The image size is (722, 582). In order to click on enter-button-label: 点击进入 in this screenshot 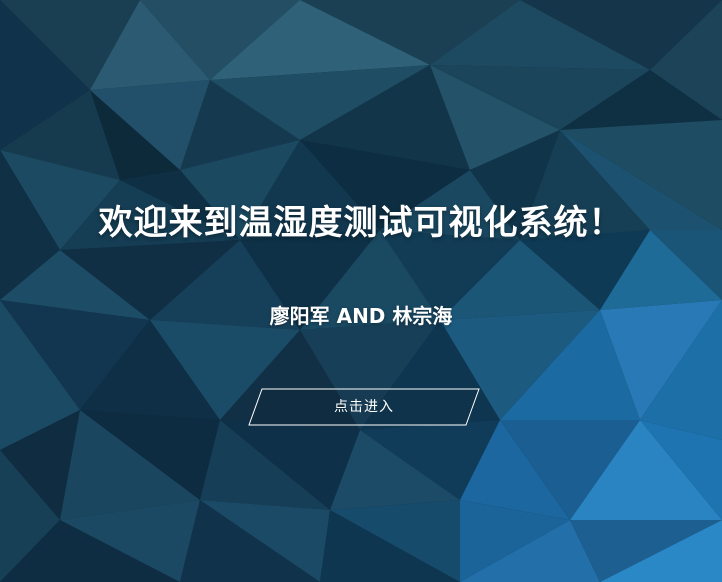, I will do `click(364, 407)`.